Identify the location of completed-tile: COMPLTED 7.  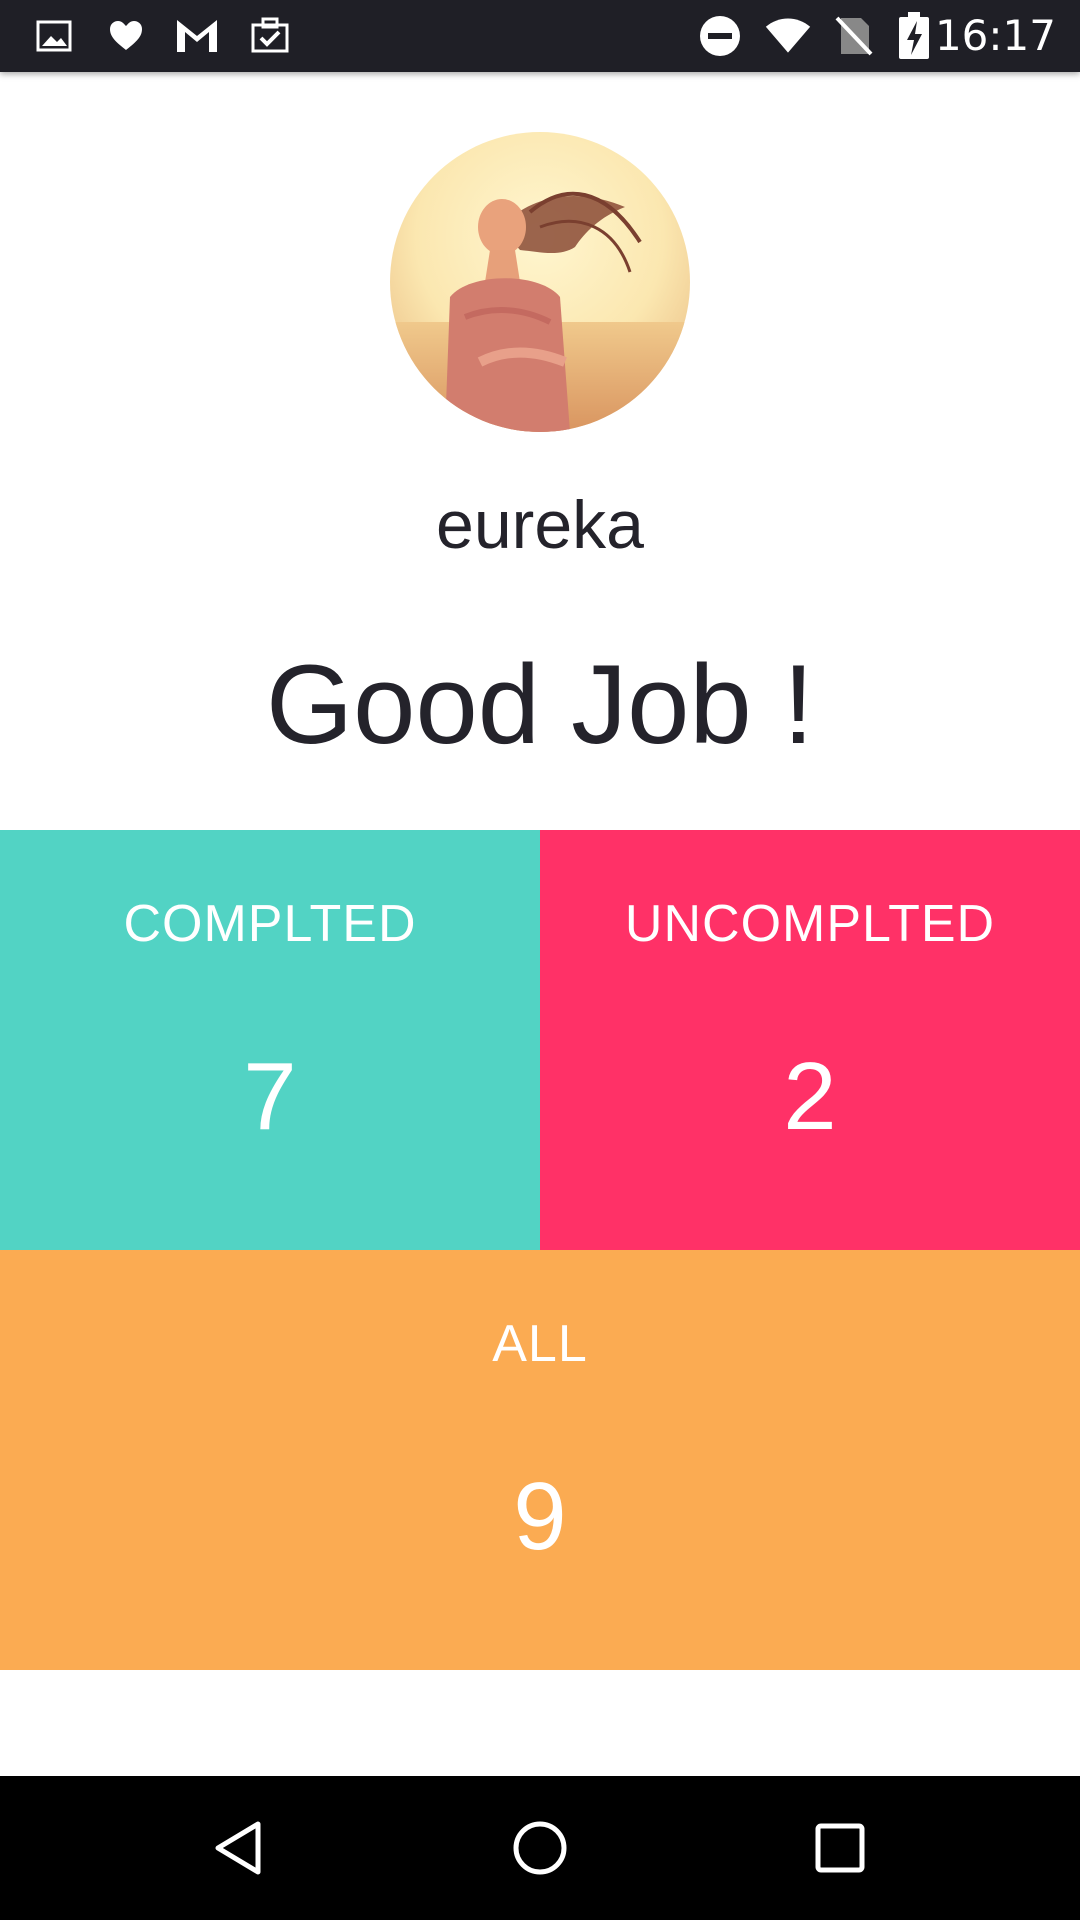
(270, 1040).